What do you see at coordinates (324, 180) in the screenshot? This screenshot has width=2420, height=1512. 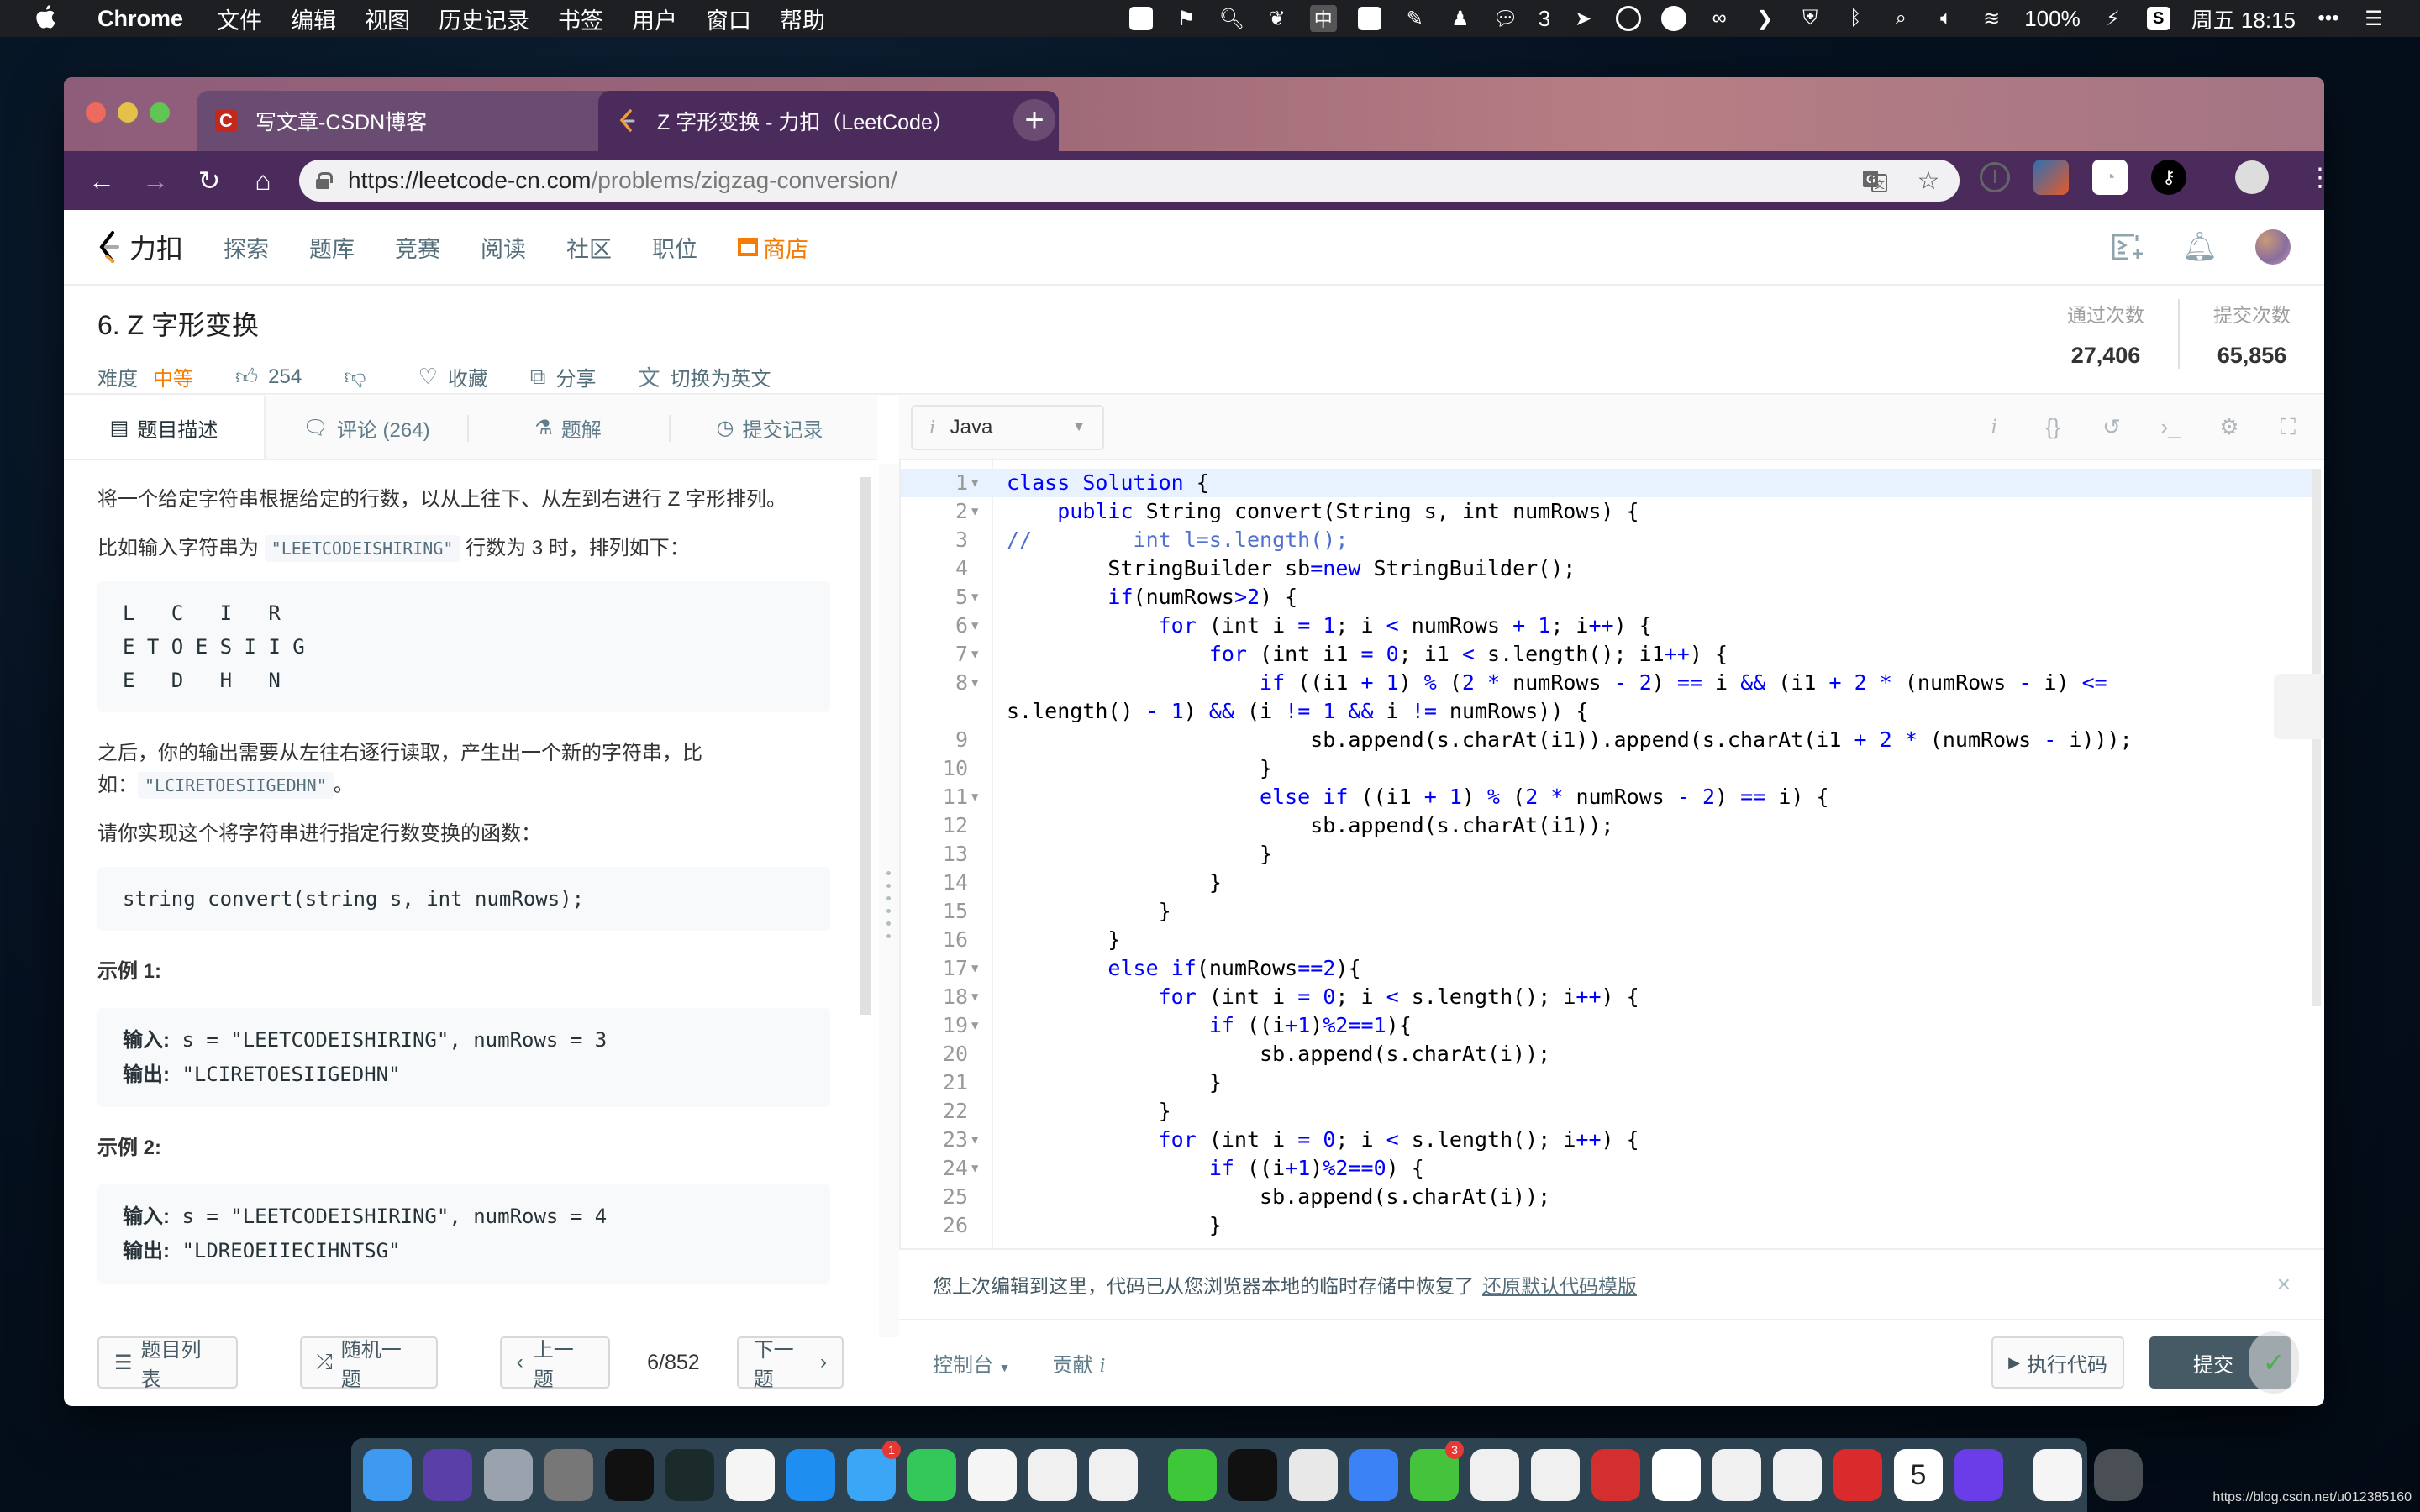 I see `lock-icon` at bounding box center [324, 180].